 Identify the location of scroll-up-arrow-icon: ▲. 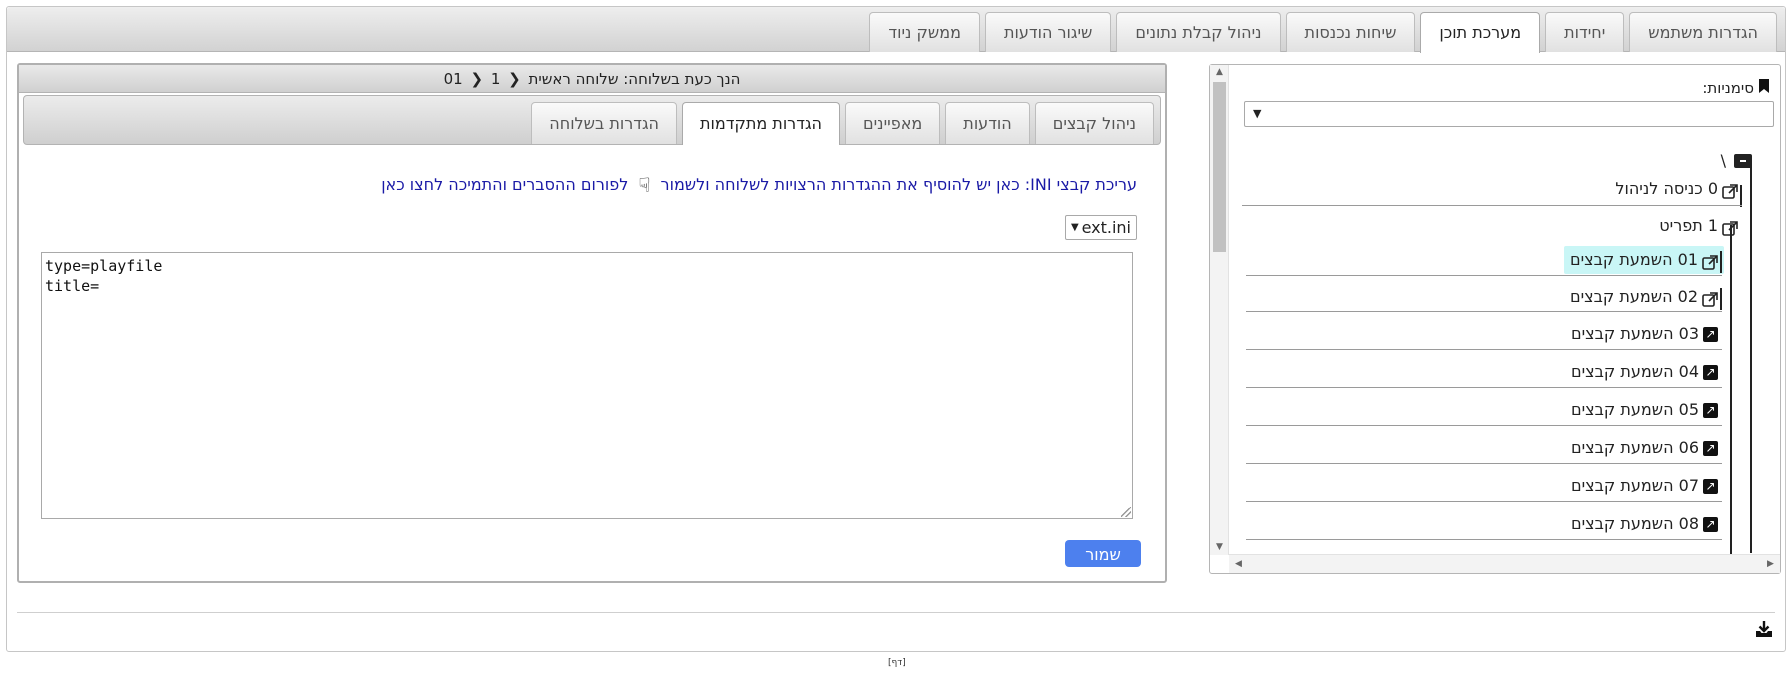
(1219, 72).